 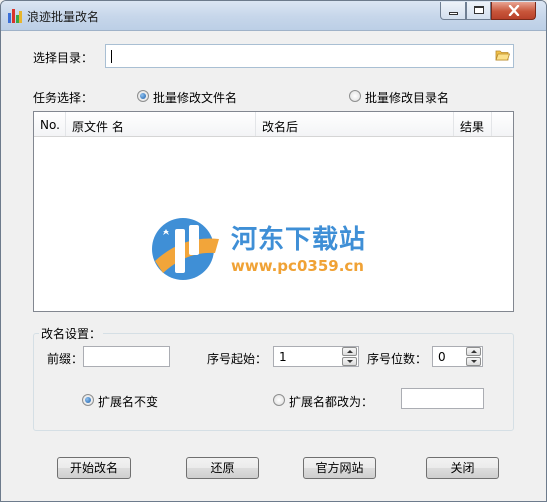 What do you see at coordinates (473, 124) in the screenshot?
I see `column-result: 结果` at bounding box center [473, 124].